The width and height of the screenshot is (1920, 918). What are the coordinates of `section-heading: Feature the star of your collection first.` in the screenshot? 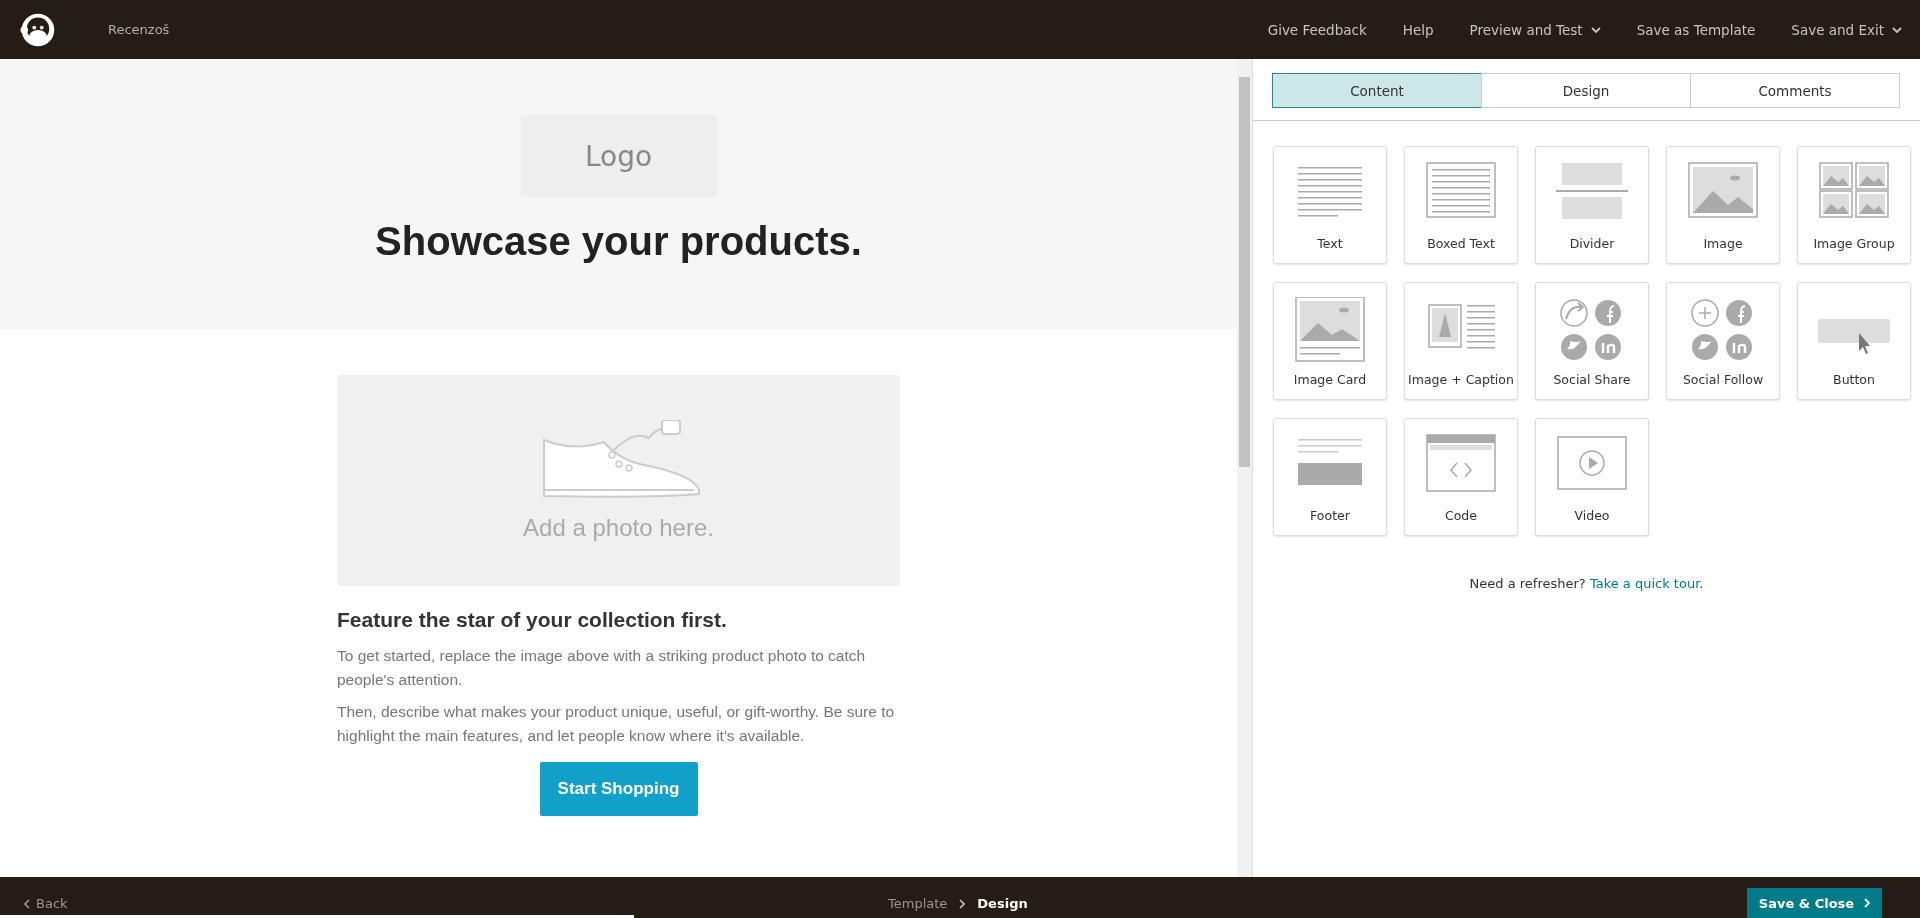 It's located at (532, 620).